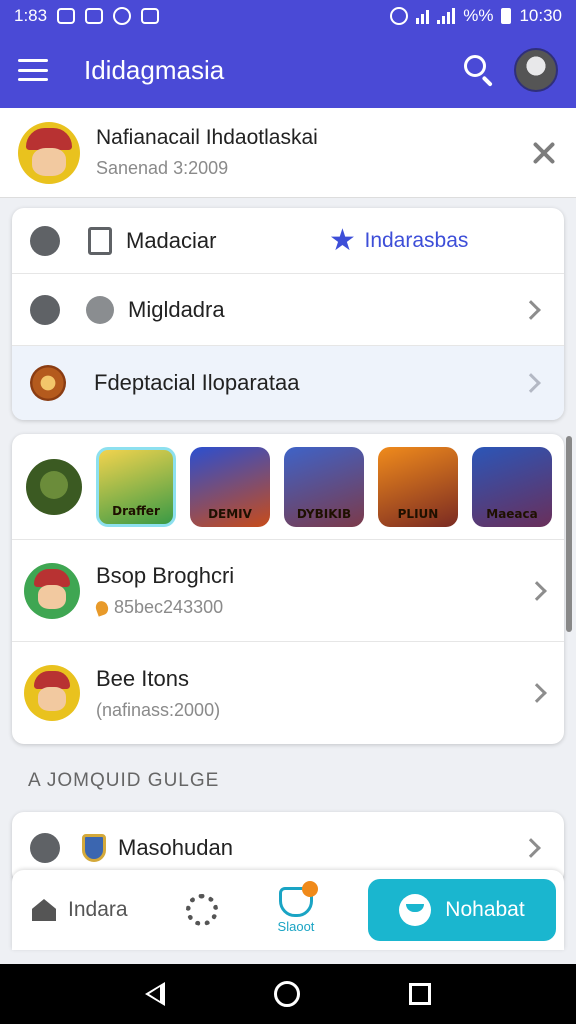 The image size is (576, 1024). What do you see at coordinates (124, 780) in the screenshot?
I see `section-heading: A JOMQUID GULGE` at bounding box center [124, 780].